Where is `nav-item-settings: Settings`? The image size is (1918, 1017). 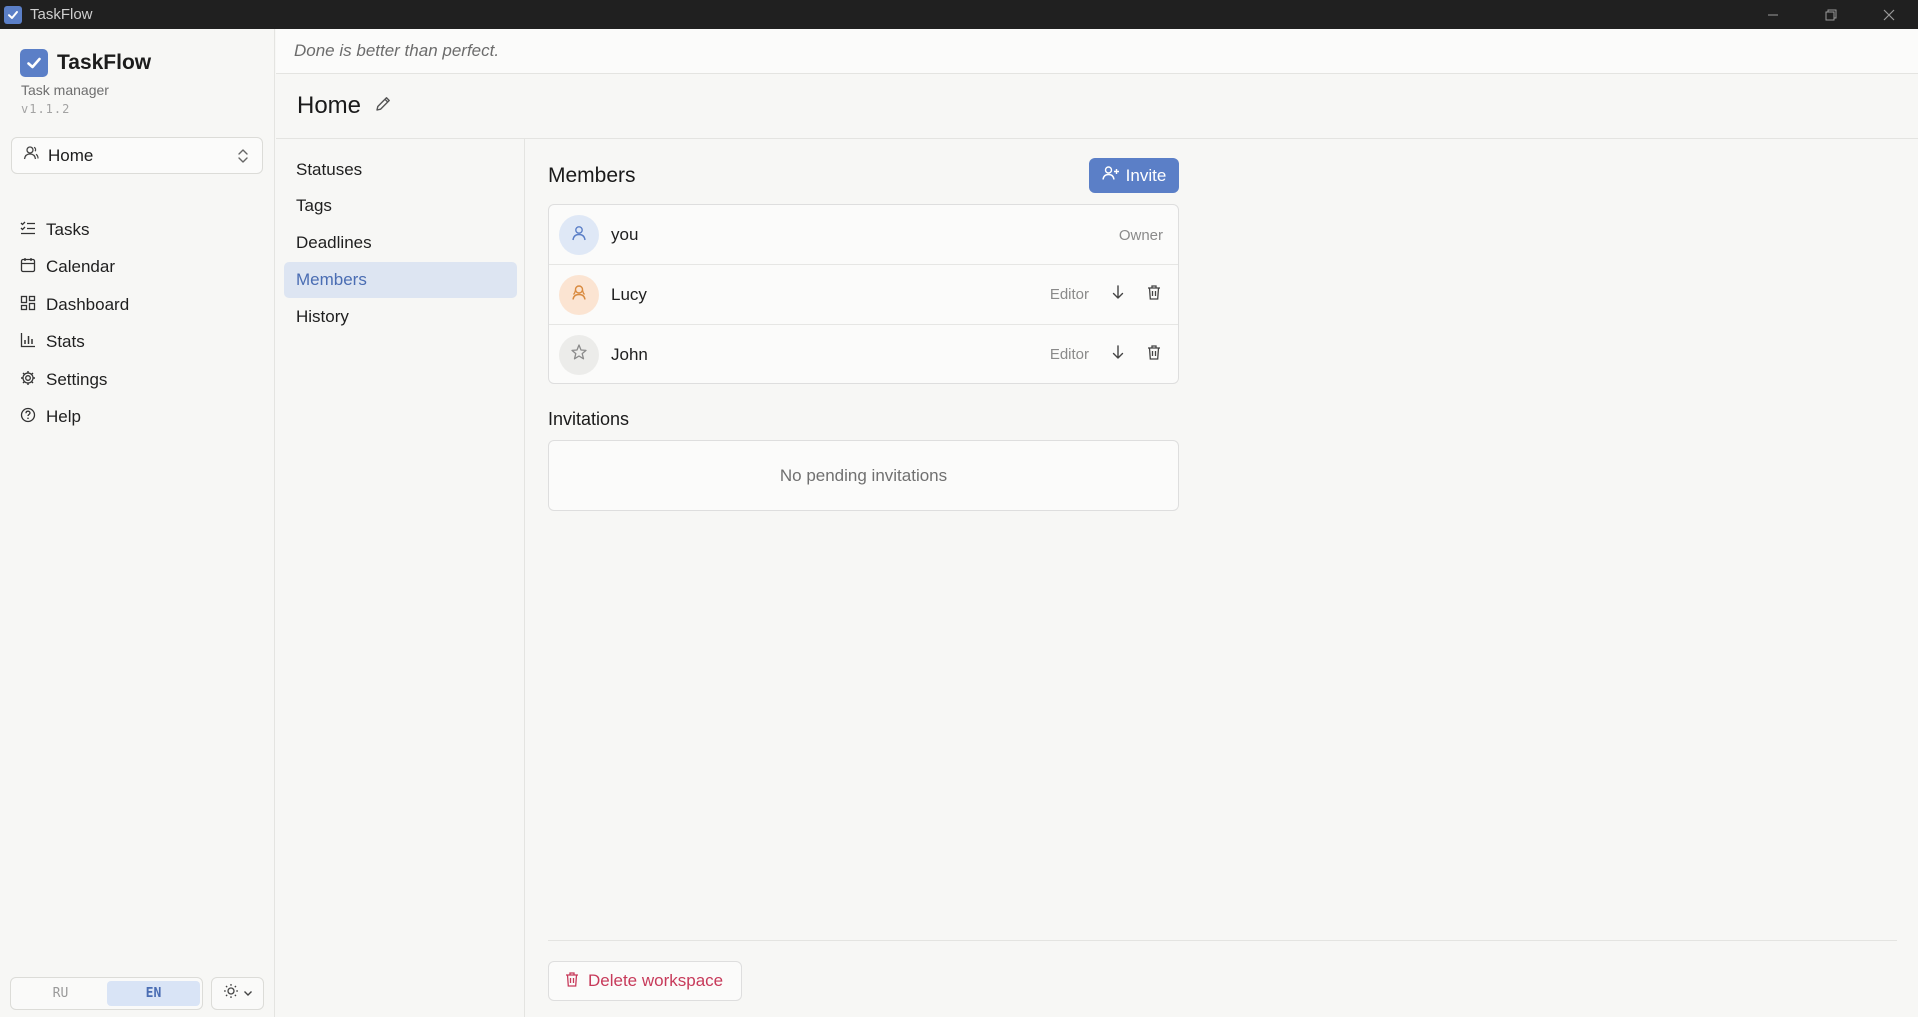 nav-item-settings: Settings is located at coordinates (63, 380).